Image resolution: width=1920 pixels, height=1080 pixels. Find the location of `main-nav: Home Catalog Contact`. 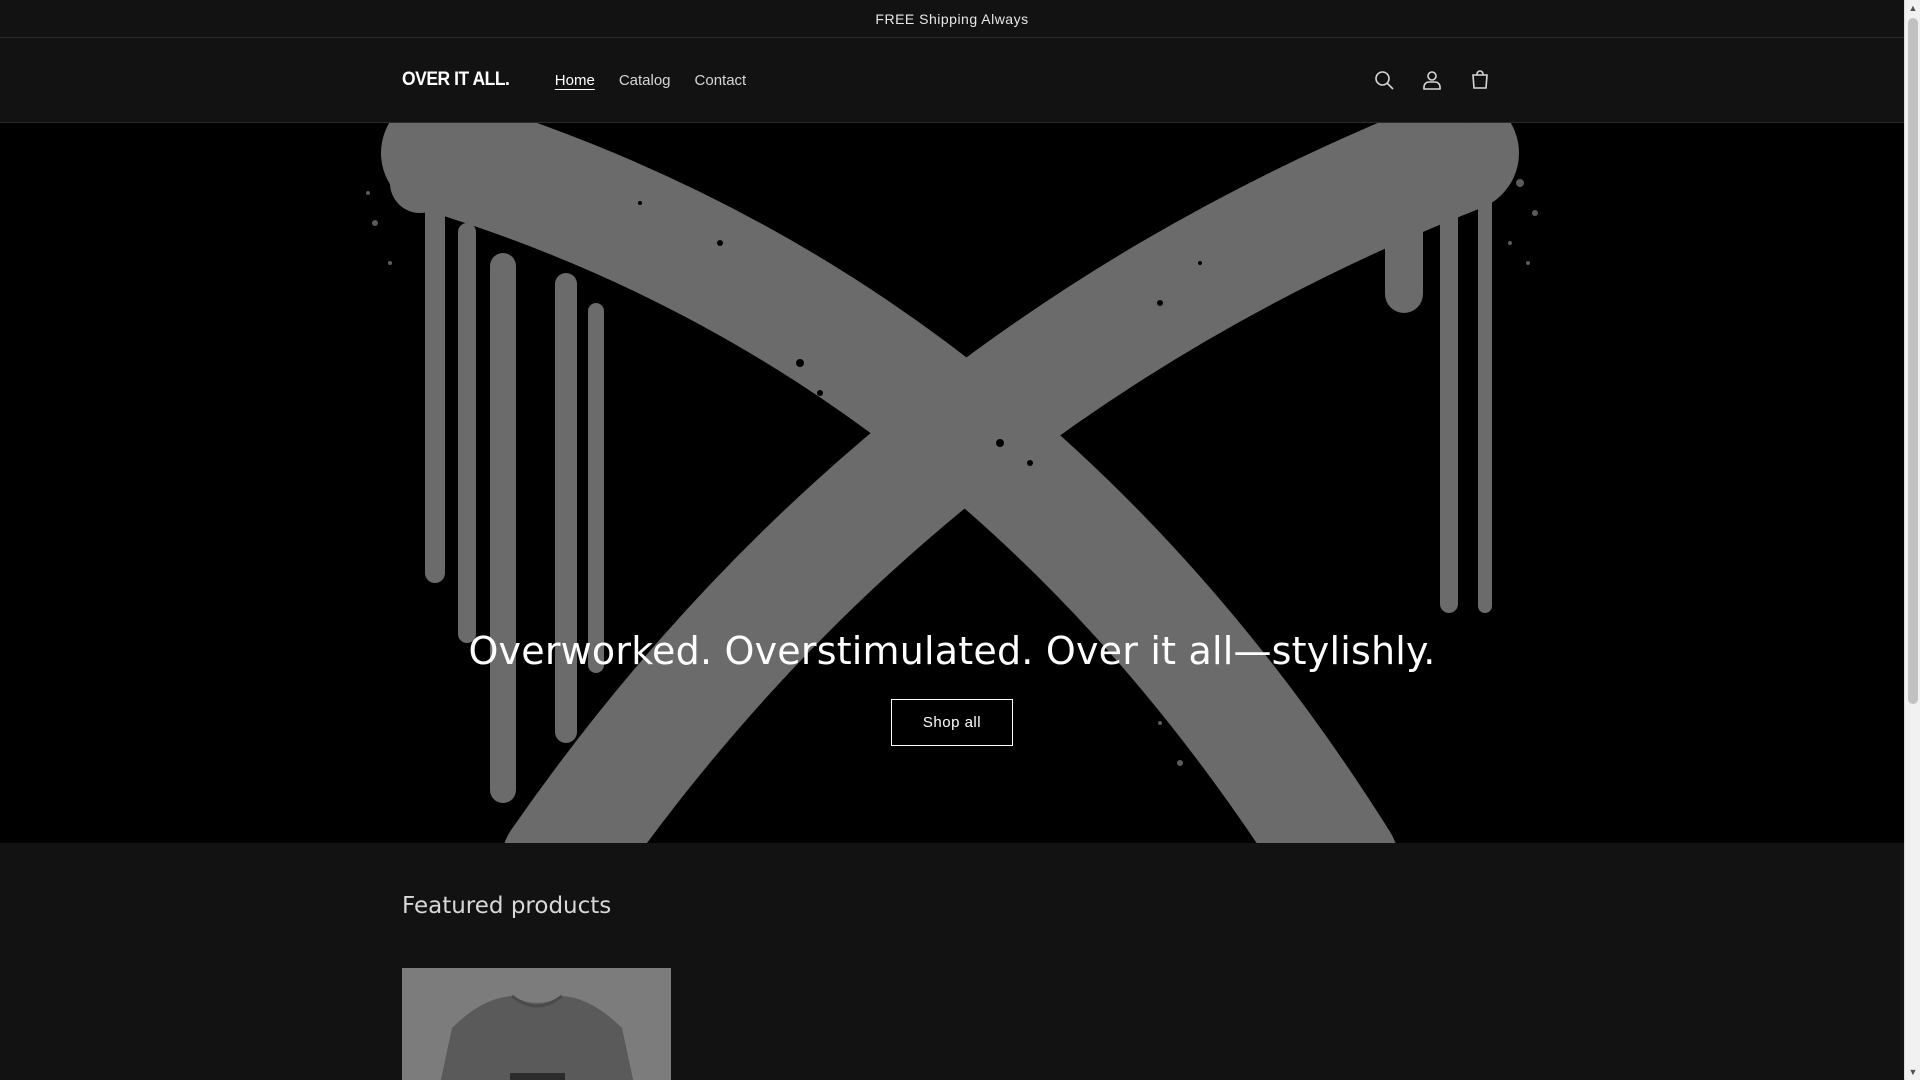

main-nav: Home Catalog Contact is located at coordinates (650, 80).